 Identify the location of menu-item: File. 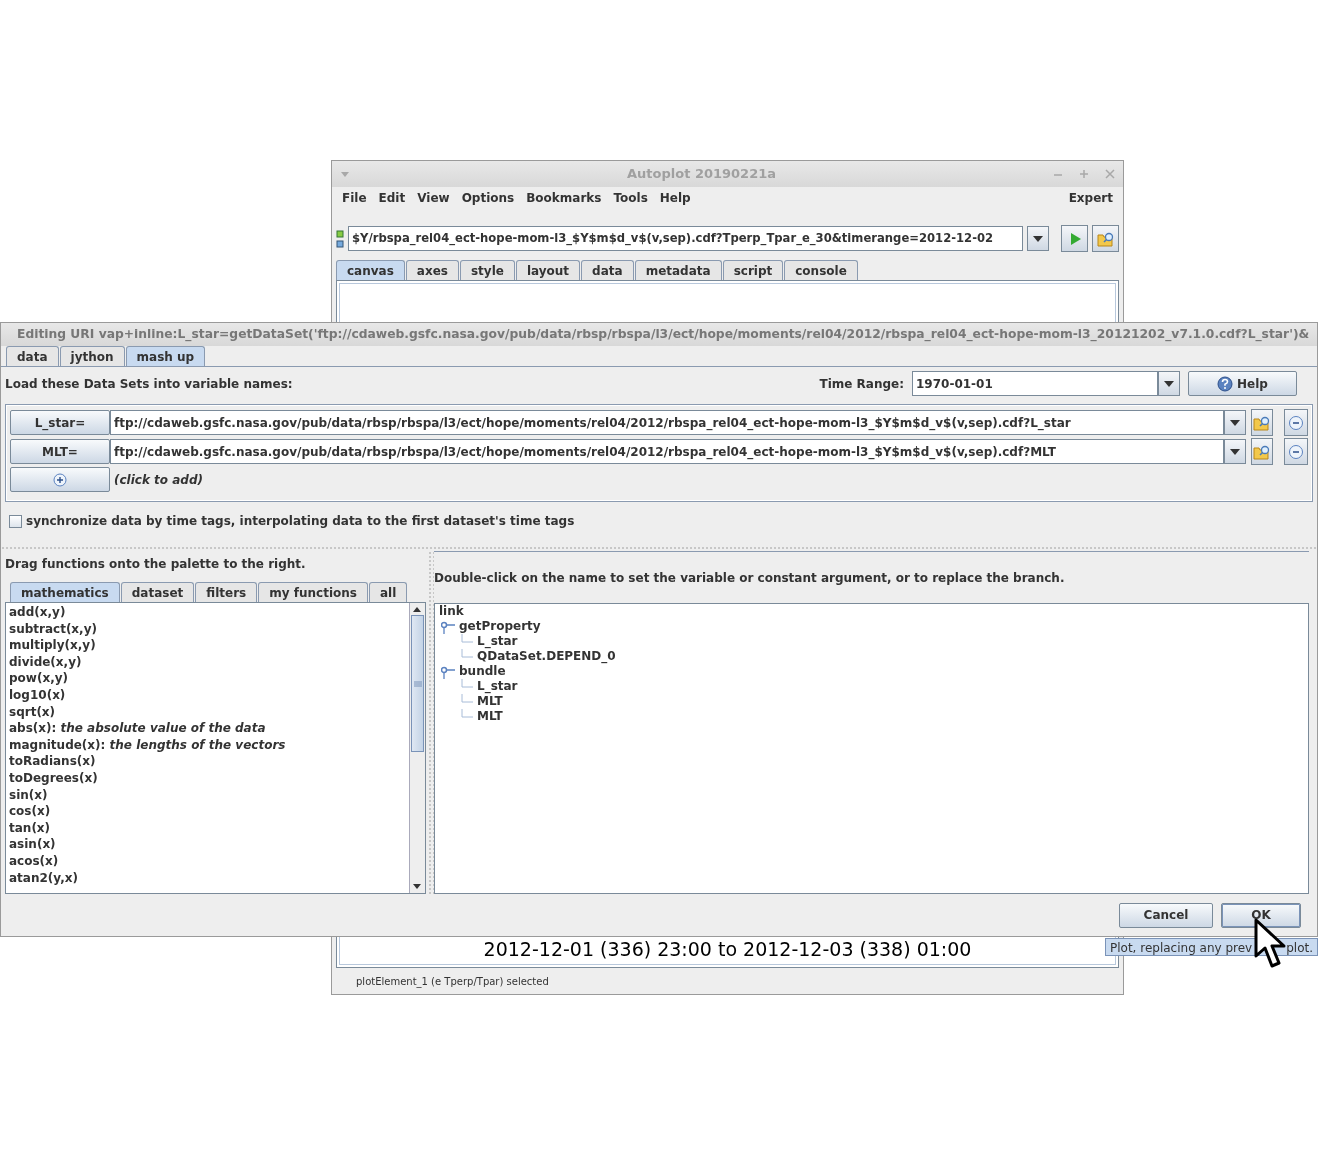
(354, 198).